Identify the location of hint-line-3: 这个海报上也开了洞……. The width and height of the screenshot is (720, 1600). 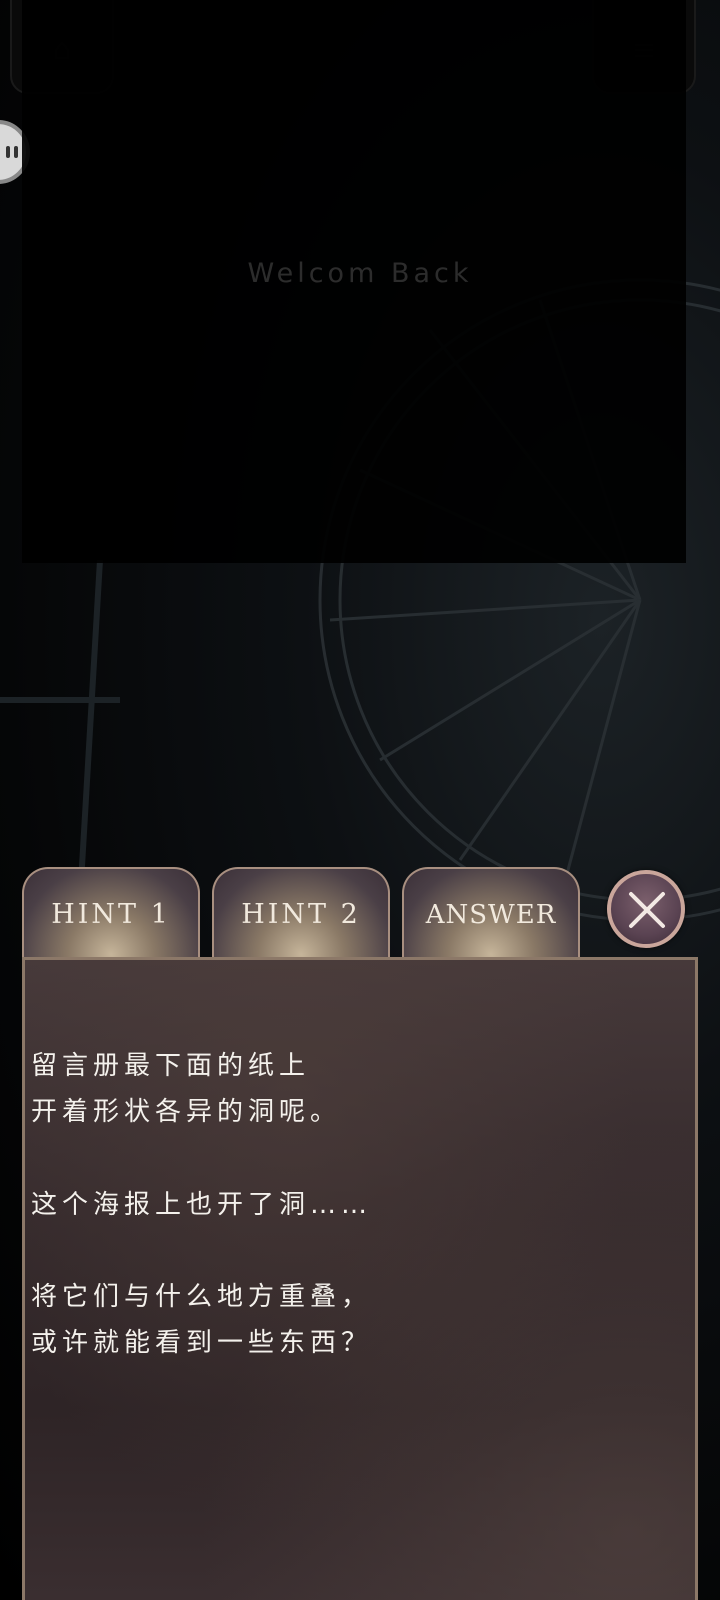
(202, 1205).